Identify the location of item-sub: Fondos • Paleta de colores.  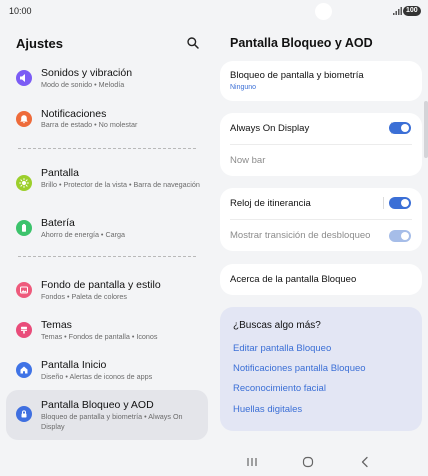
(84, 296).